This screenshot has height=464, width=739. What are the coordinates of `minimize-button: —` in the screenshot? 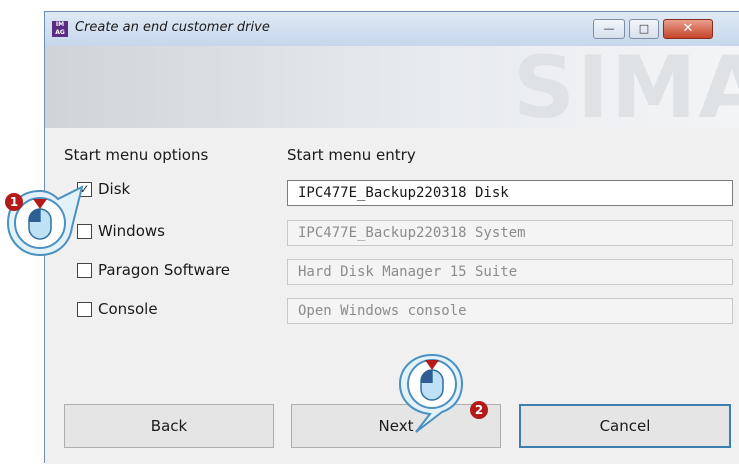 It's located at (609, 29).